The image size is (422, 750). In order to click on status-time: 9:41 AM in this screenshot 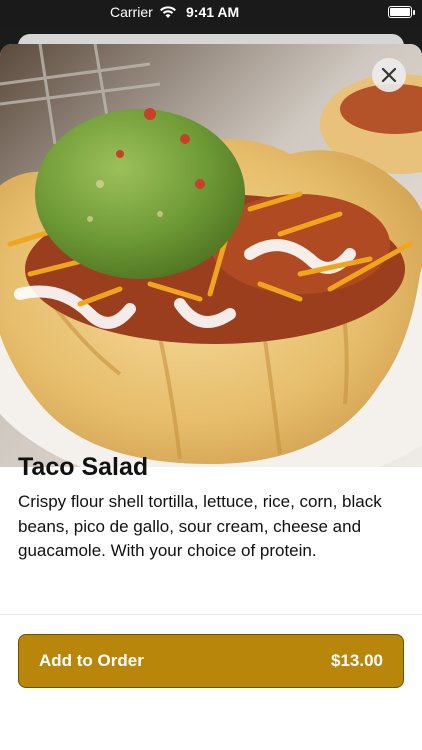, I will do `click(213, 12)`.